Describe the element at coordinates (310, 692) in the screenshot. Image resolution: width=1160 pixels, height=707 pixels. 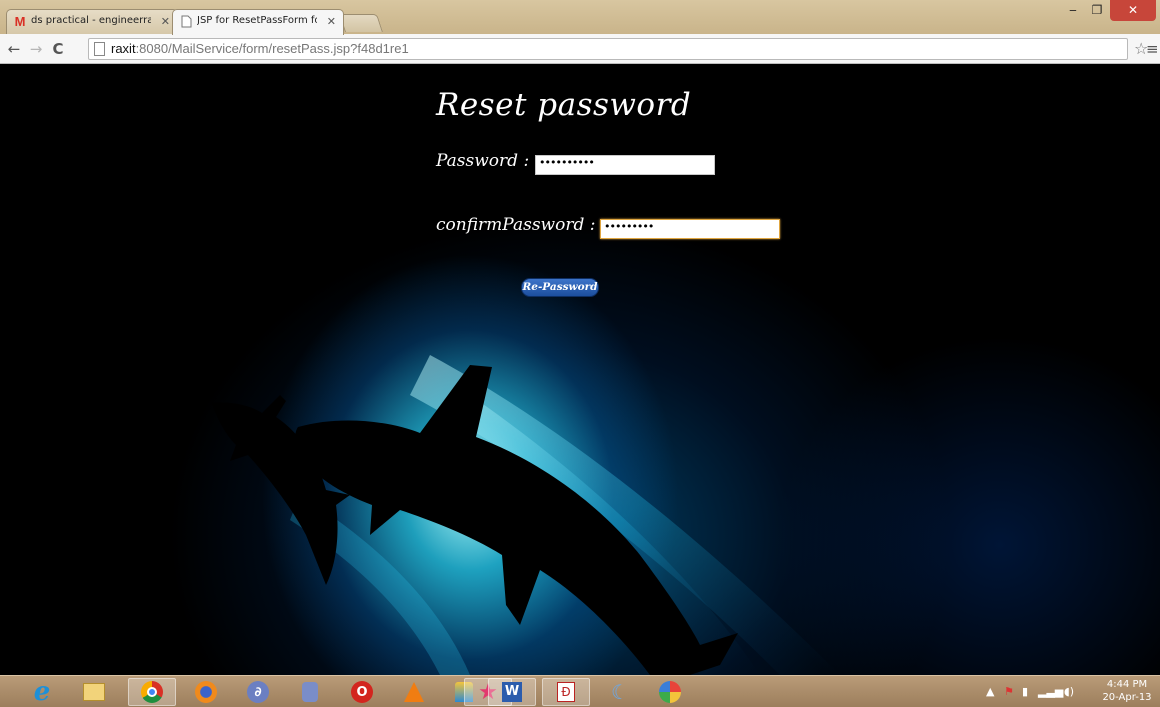
I see `database-icon` at that location.